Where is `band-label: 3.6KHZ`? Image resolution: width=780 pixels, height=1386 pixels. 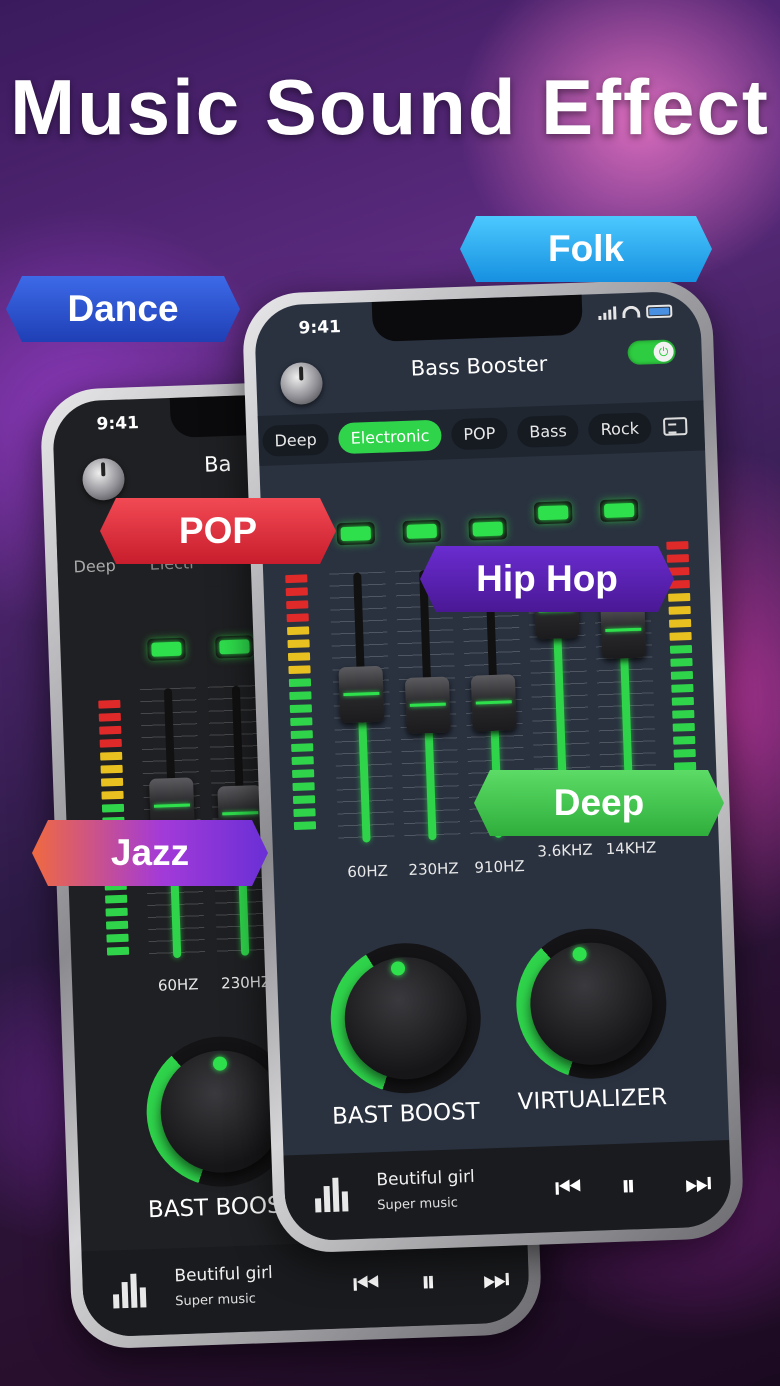 band-label: 3.6KHZ is located at coordinates (565, 850).